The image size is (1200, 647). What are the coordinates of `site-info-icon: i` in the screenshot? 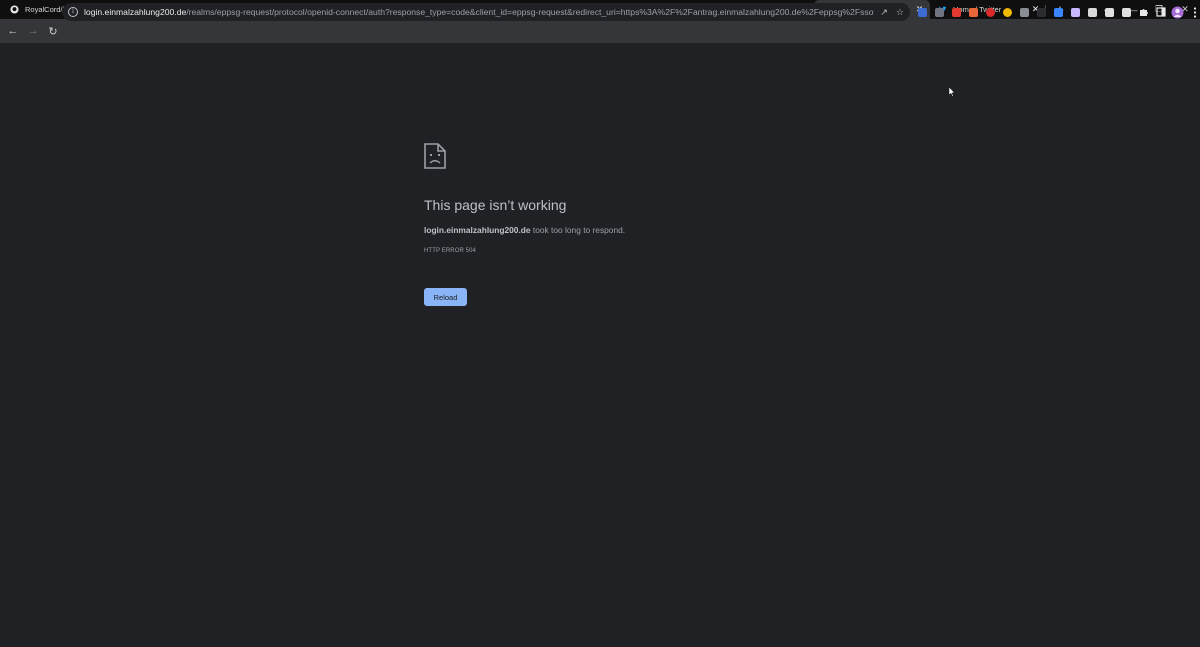 It's located at (73, 12).